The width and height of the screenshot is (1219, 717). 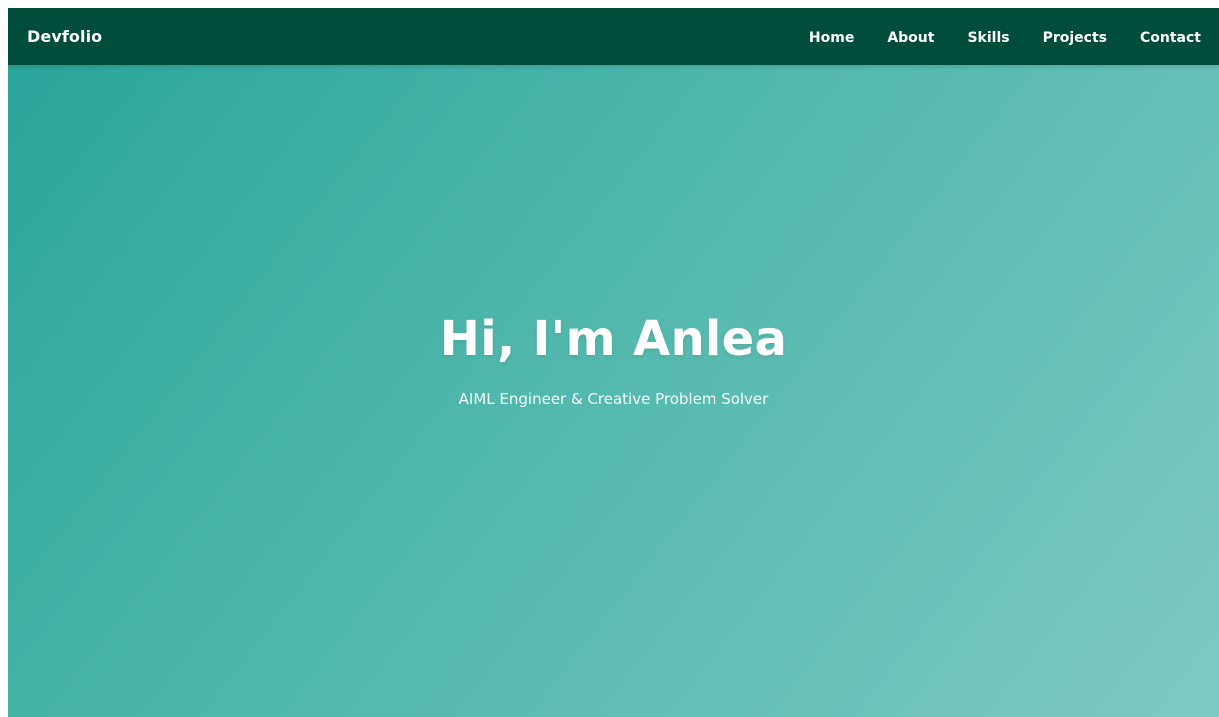 I want to click on nav-item-home: Home, so click(x=831, y=36).